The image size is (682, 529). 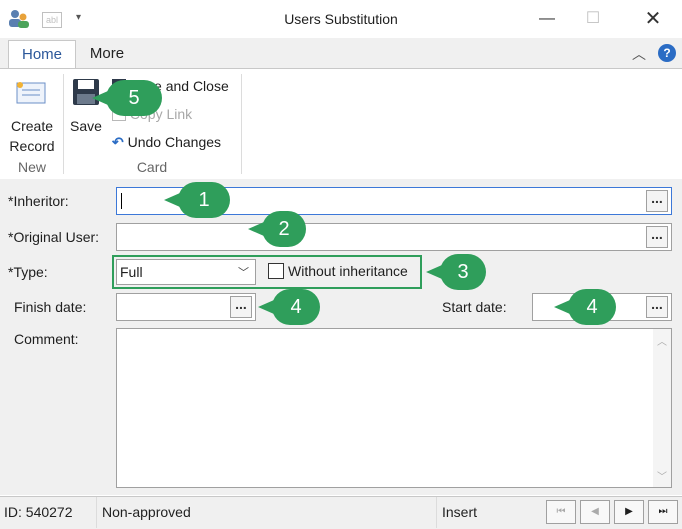 What do you see at coordinates (277, 229) in the screenshot?
I see `callout-2: 2` at bounding box center [277, 229].